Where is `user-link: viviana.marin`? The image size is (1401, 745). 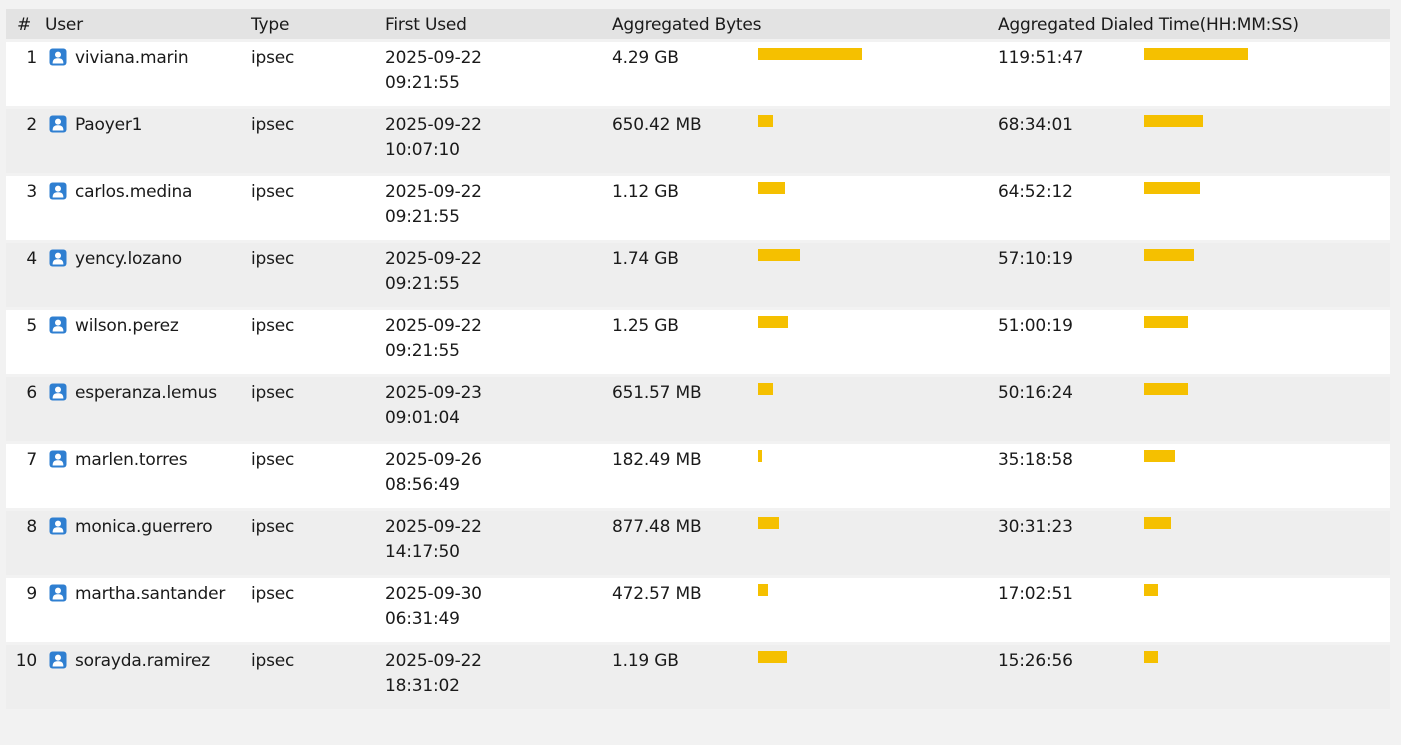 user-link: viviana.marin is located at coordinates (132, 58).